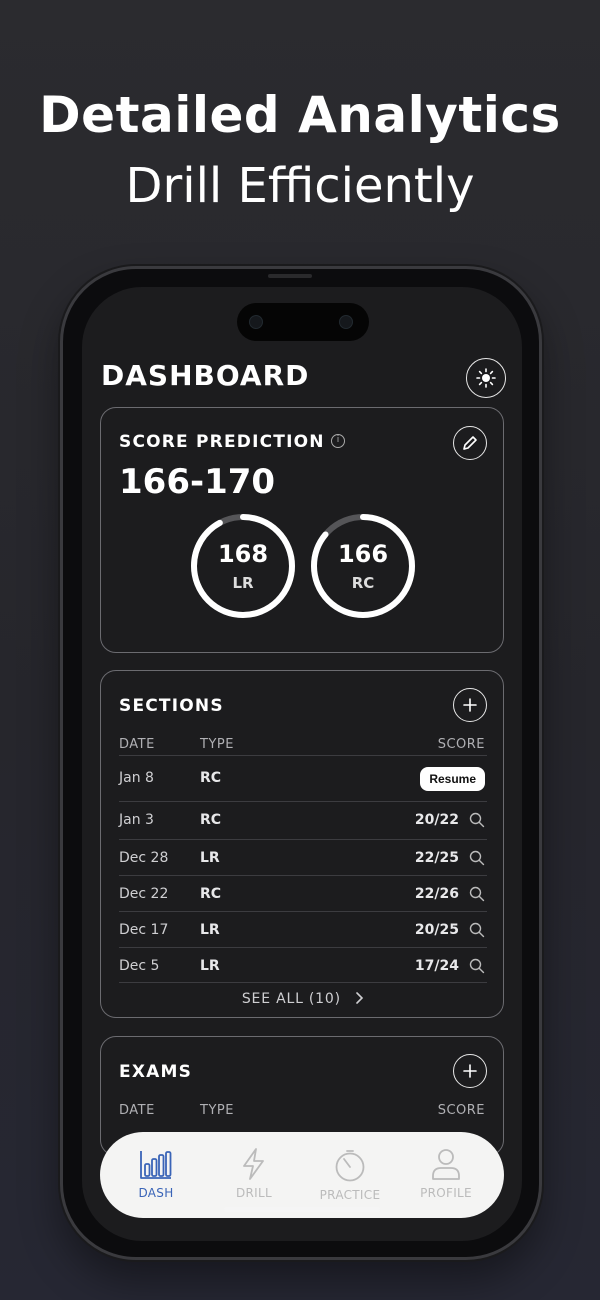 Image resolution: width=600 pixels, height=1300 pixels. I want to click on tab-drill: DRILL, so click(254, 1175).